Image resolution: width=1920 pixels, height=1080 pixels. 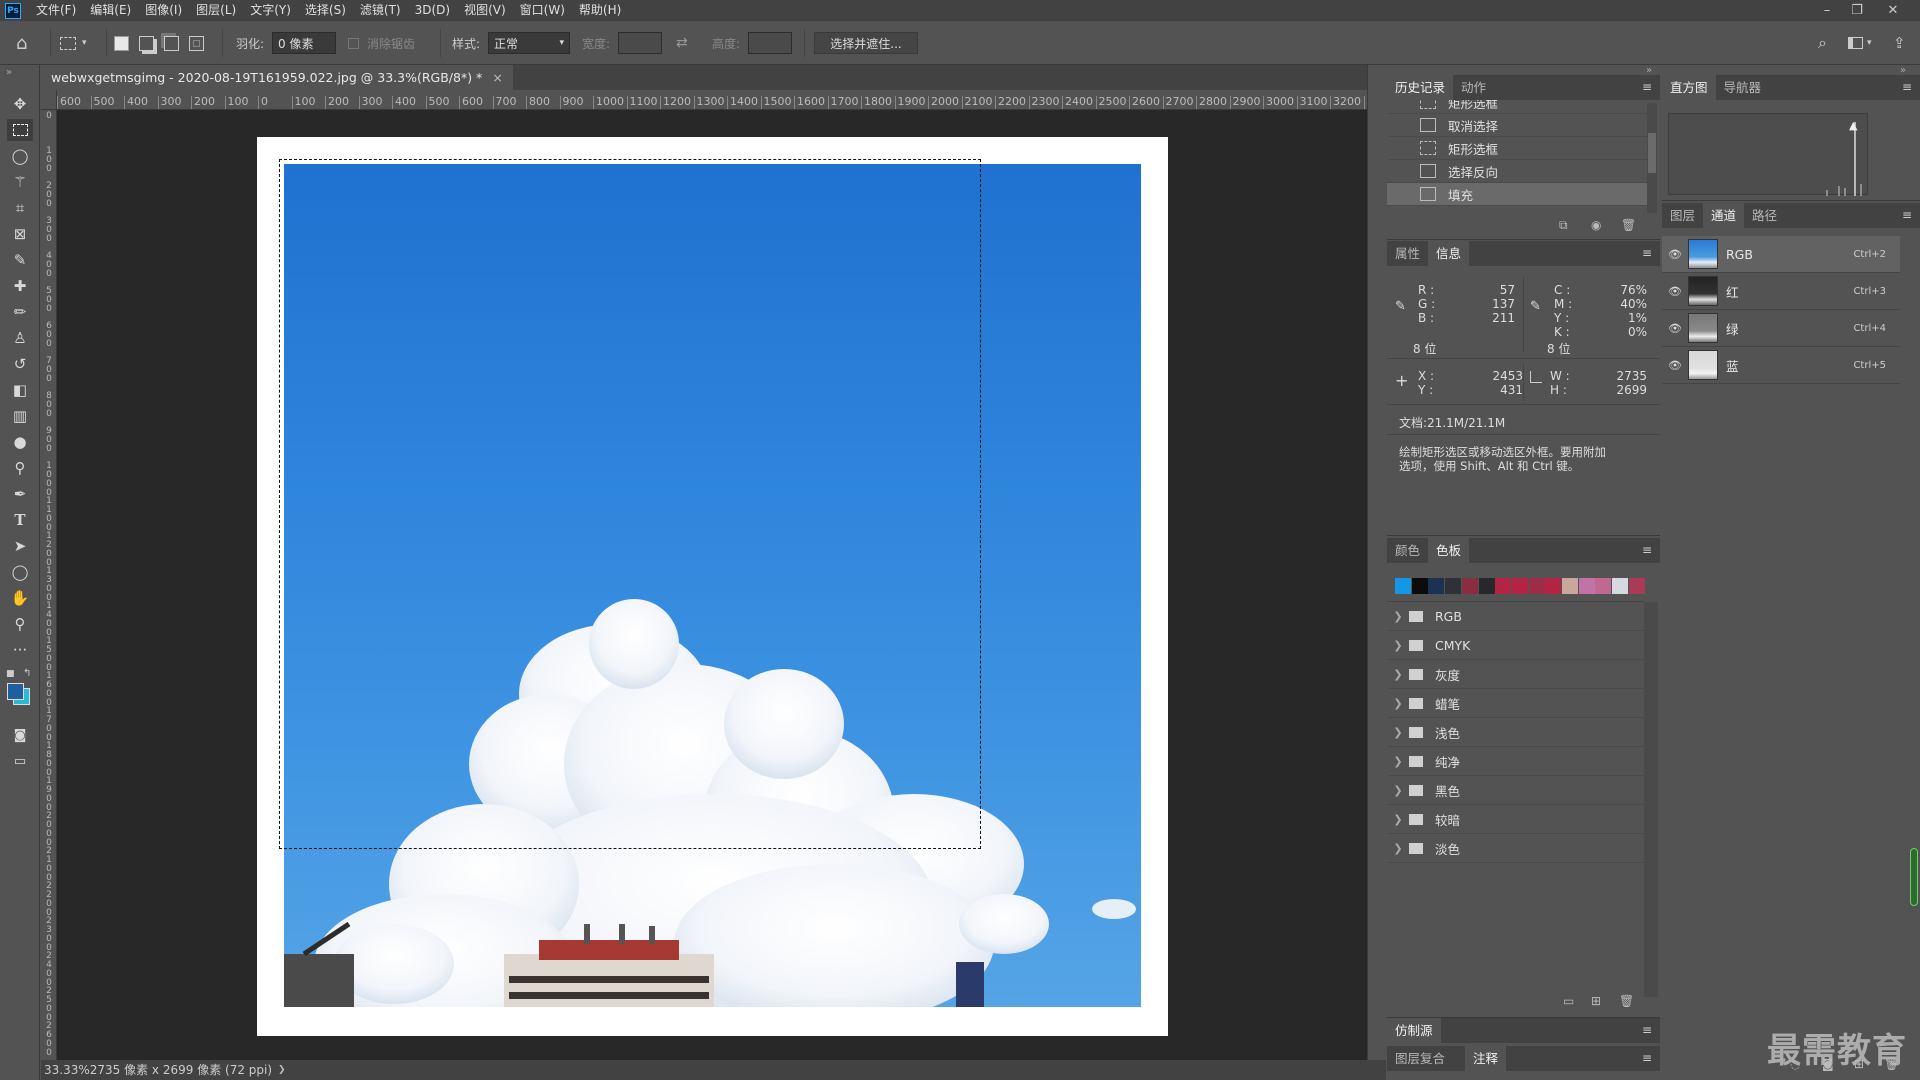 What do you see at coordinates (1515, 790) in the screenshot?
I see `swatch-folder-row: ❯ 黑色` at bounding box center [1515, 790].